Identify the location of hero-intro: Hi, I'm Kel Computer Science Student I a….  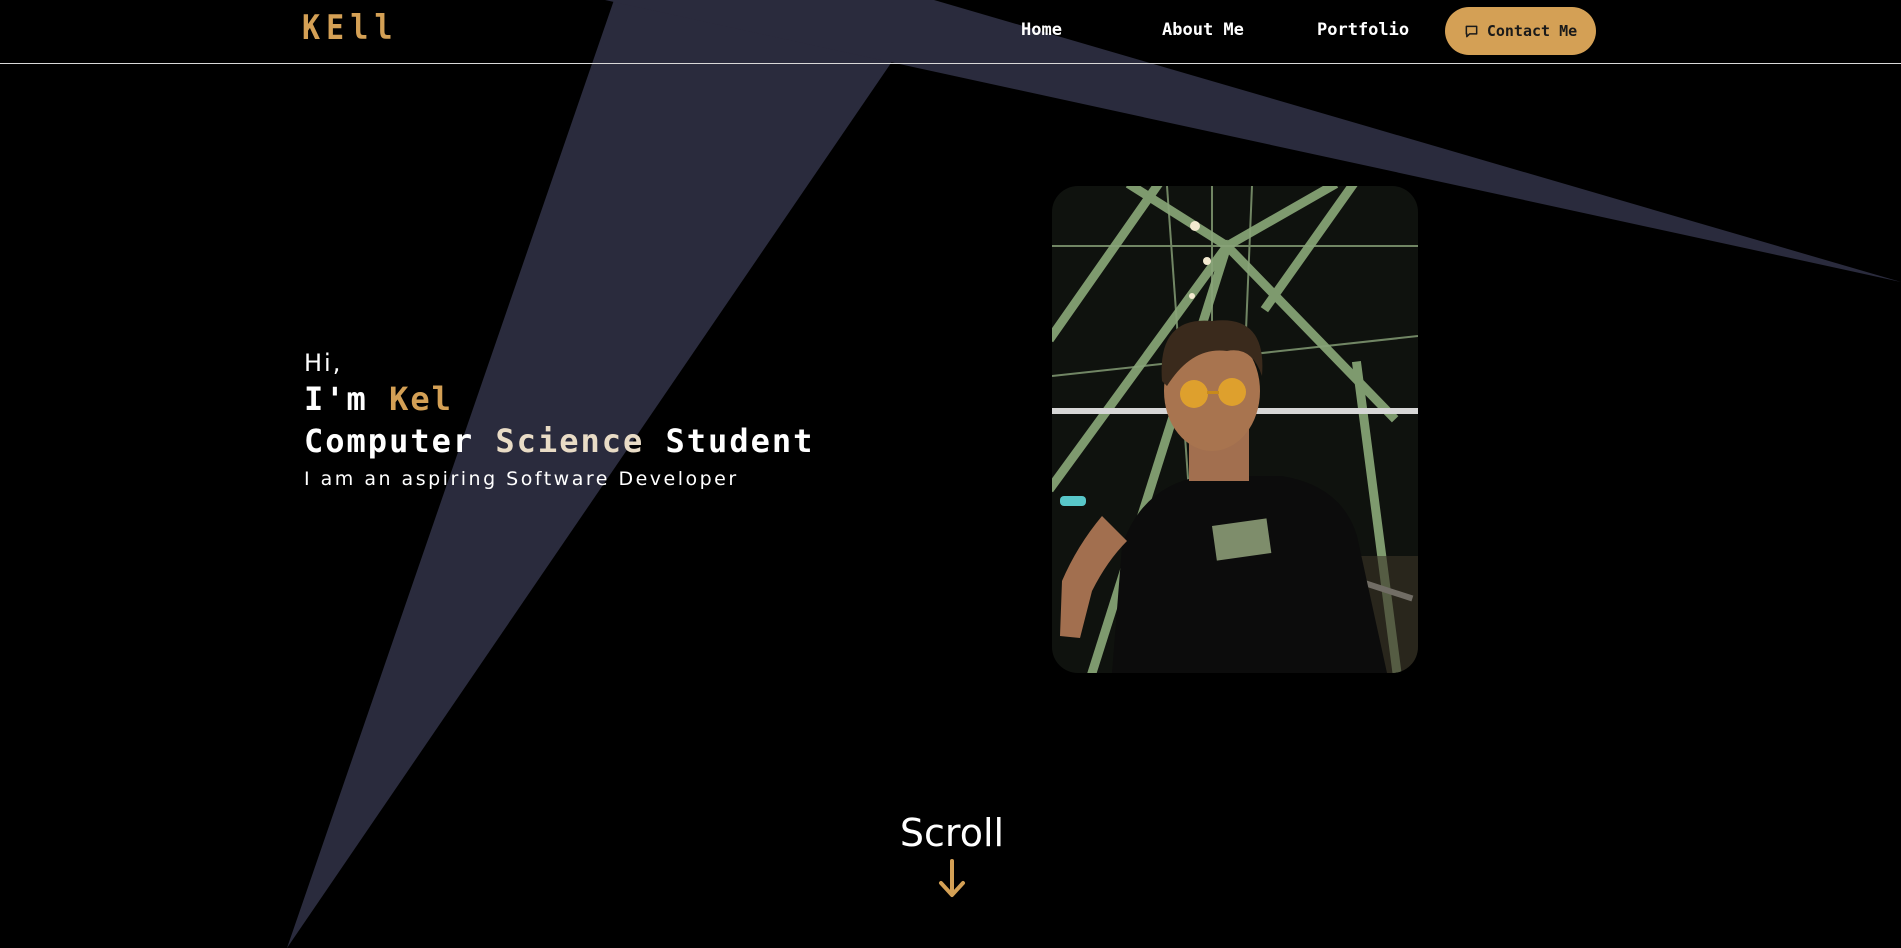
(559, 420).